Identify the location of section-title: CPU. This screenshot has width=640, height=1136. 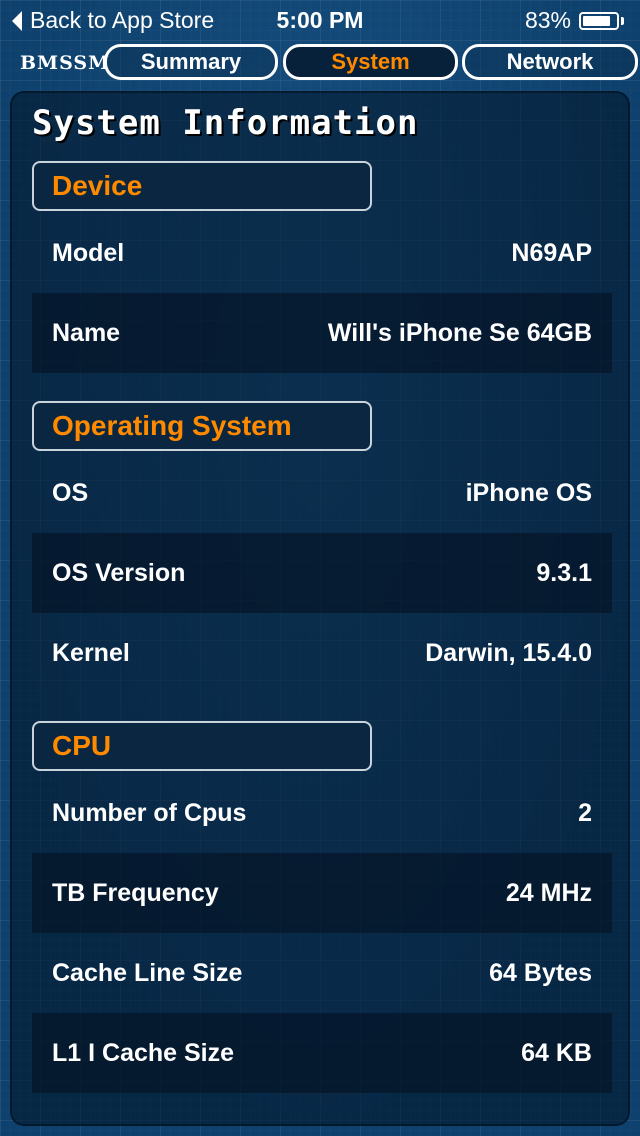
(82, 745).